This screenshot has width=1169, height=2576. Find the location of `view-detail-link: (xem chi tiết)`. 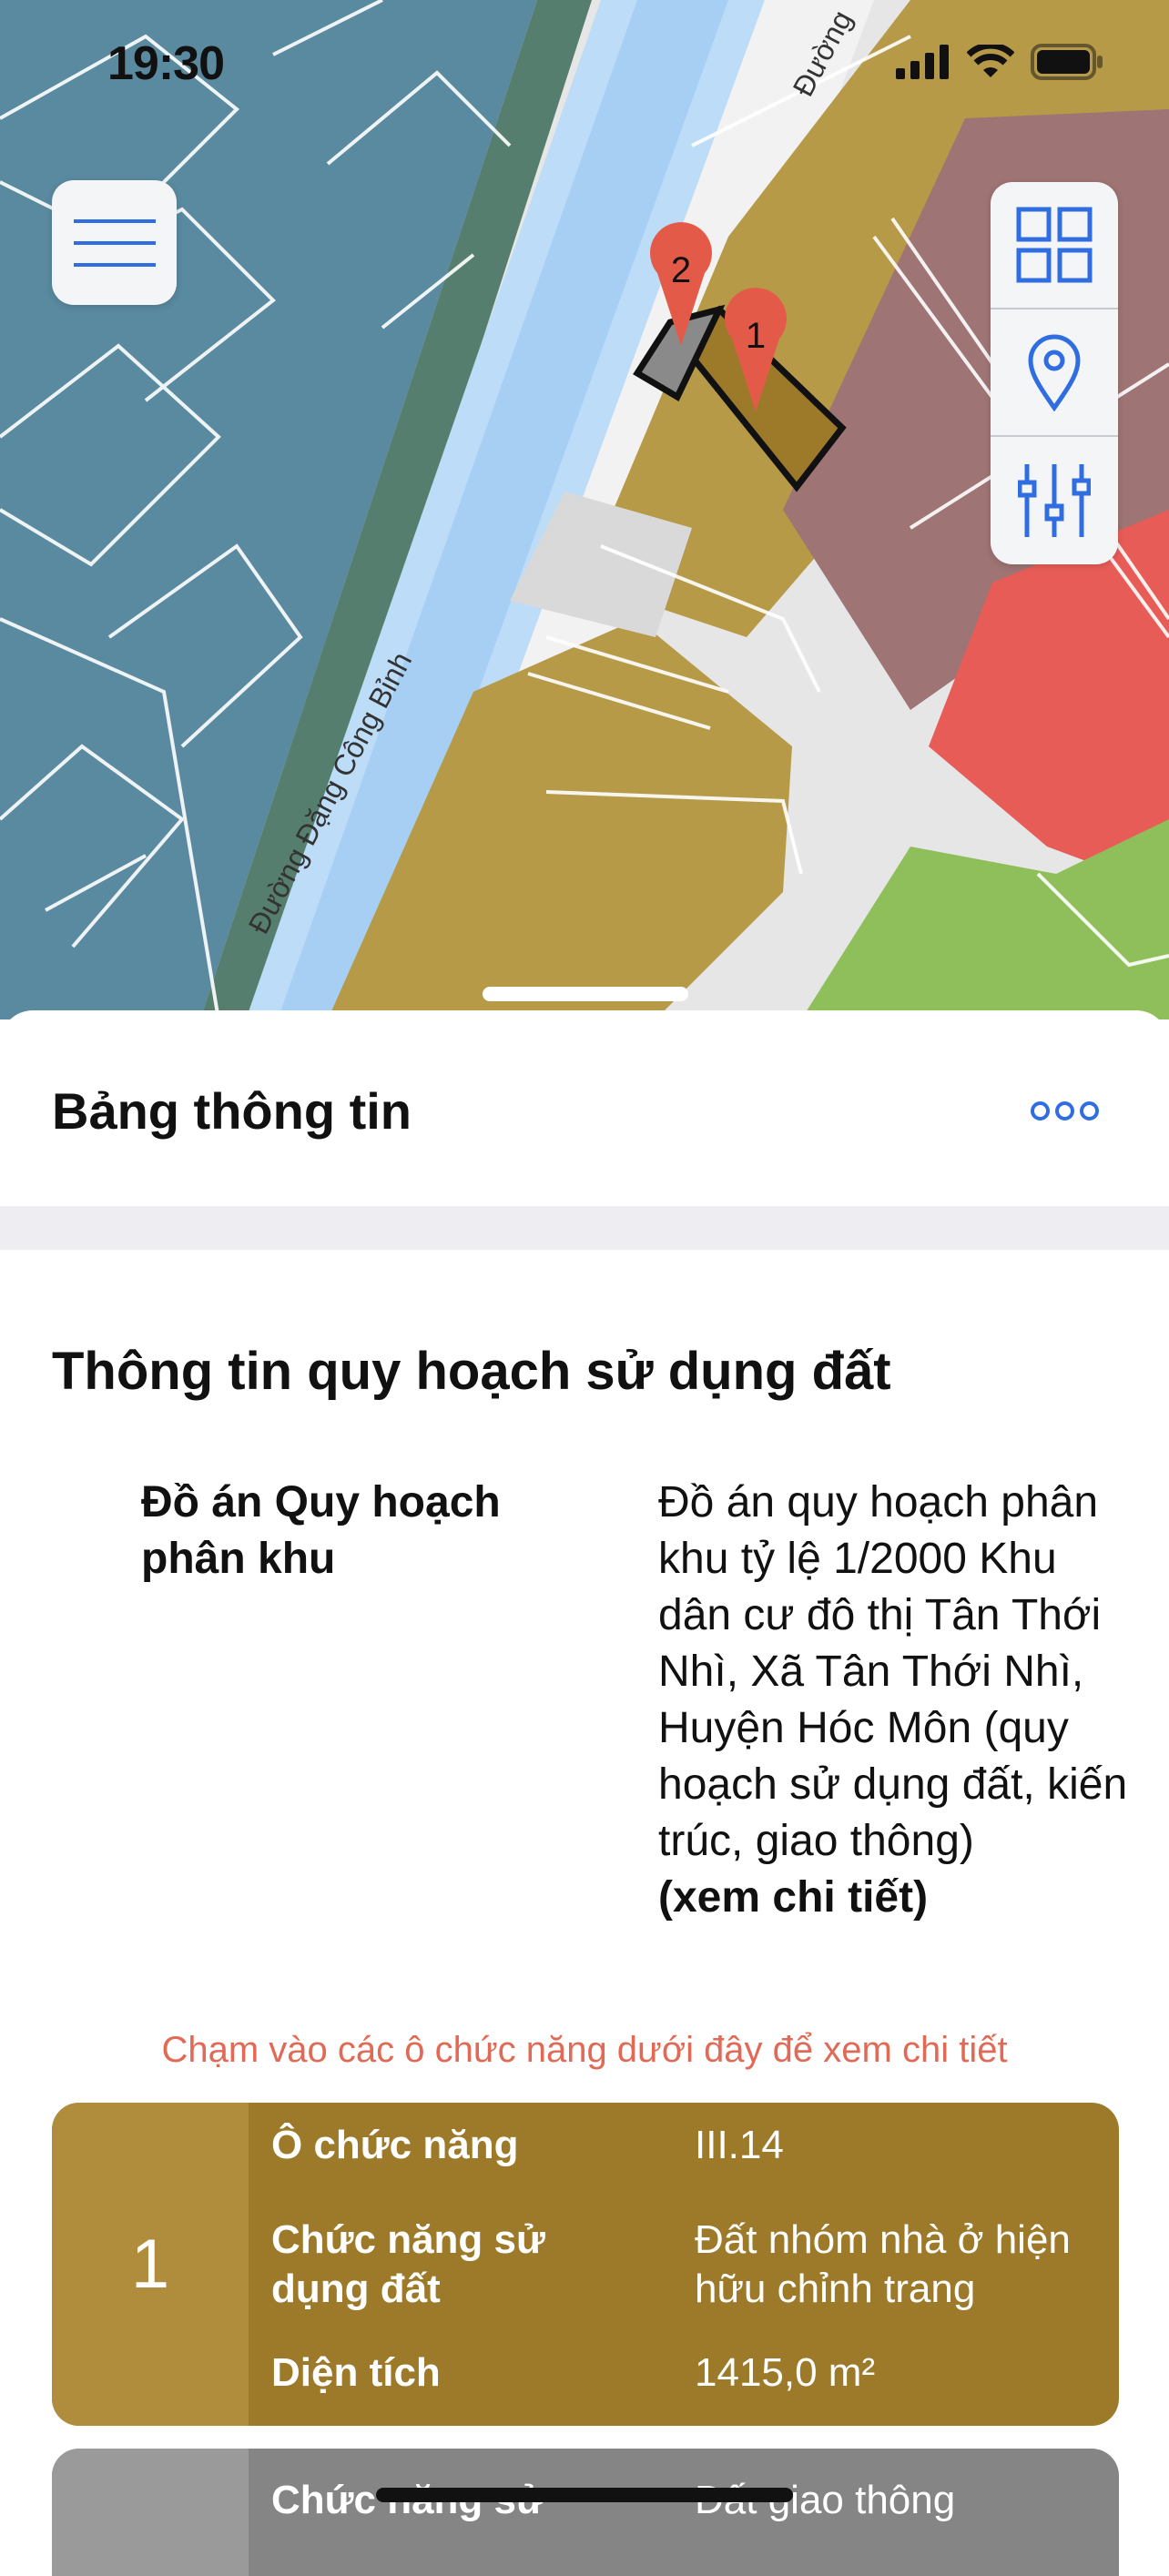

view-detail-link: (xem chi tiết) is located at coordinates (895, 1898).